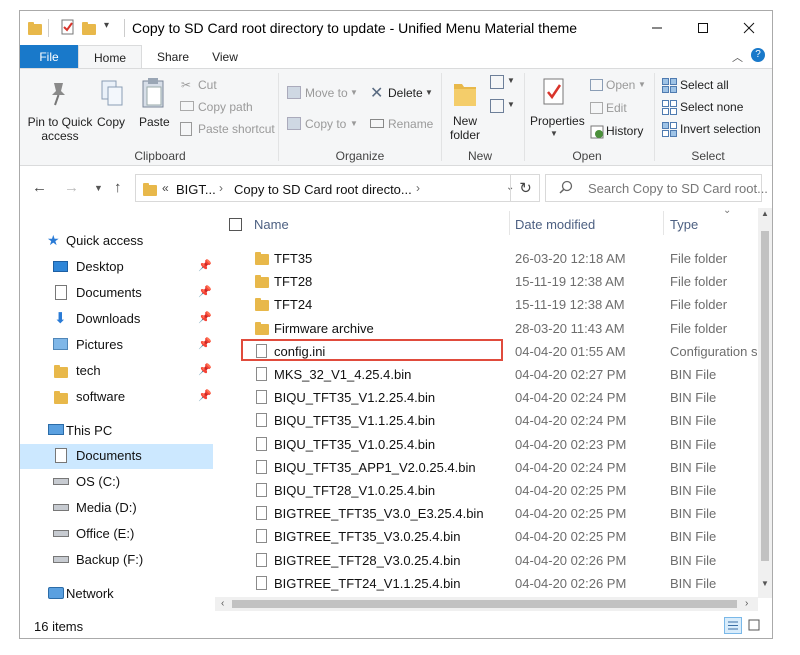 Image resolution: width=800 pixels, height=655 pixels. What do you see at coordinates (116, 431) in the screenshot?
I see `nav-this-pc: This PC` at bounding box center [116, 431].